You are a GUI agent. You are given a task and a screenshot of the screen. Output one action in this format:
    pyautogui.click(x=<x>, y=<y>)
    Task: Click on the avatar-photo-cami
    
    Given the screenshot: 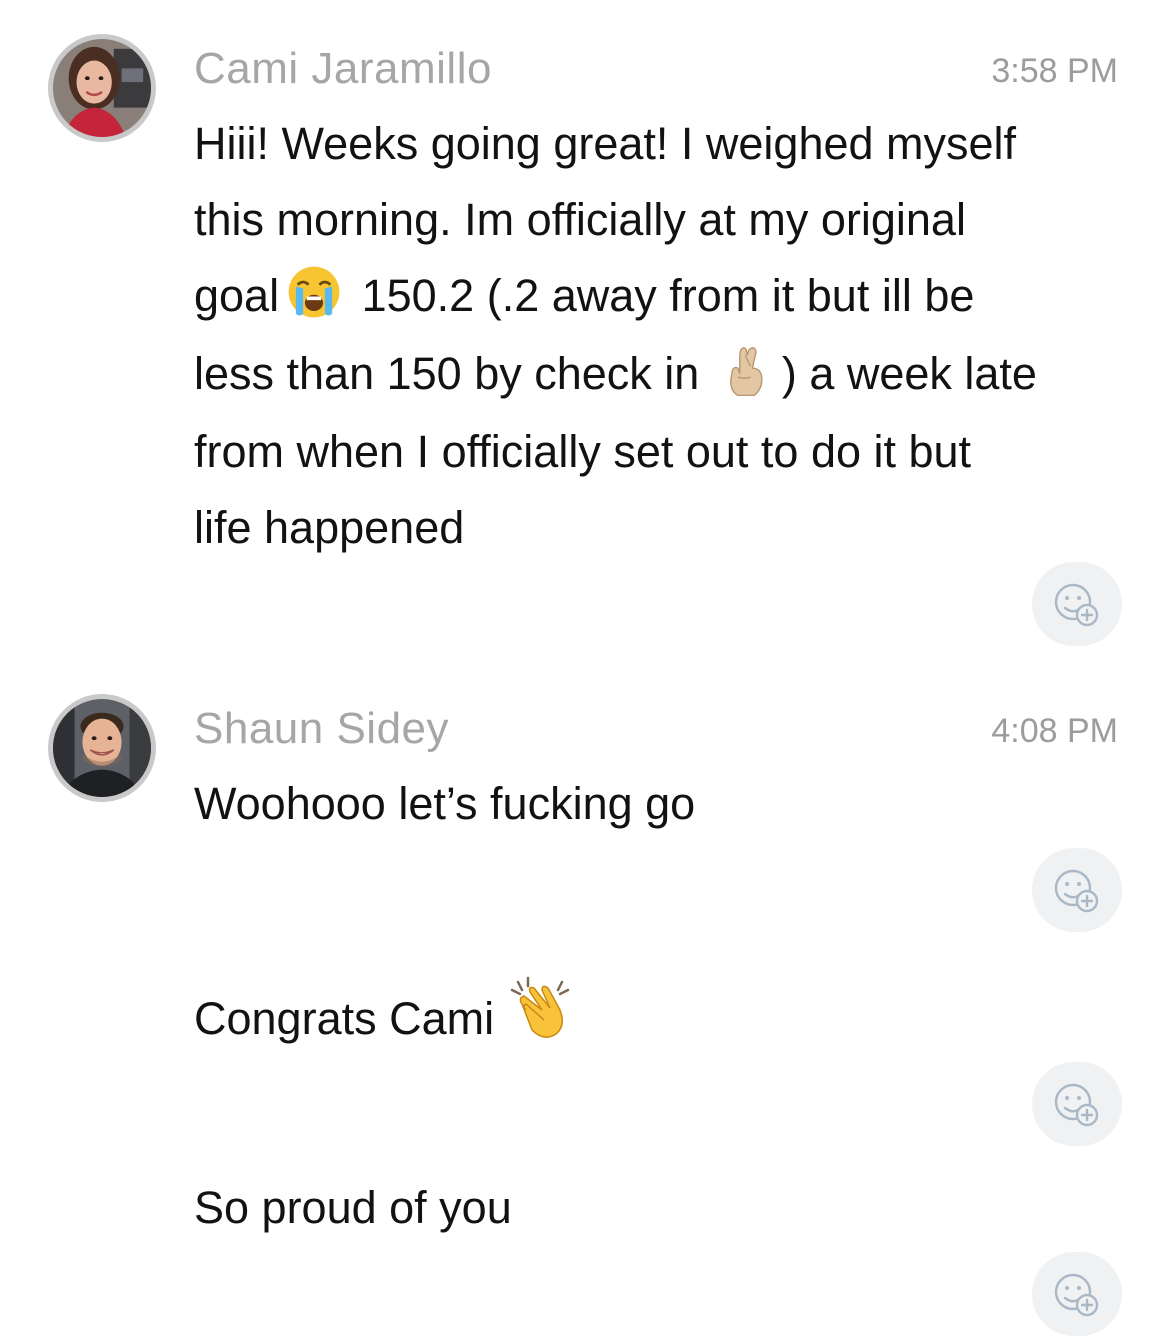 What is the action you would take?
    pyautogui.click(x=102, y=88)
    